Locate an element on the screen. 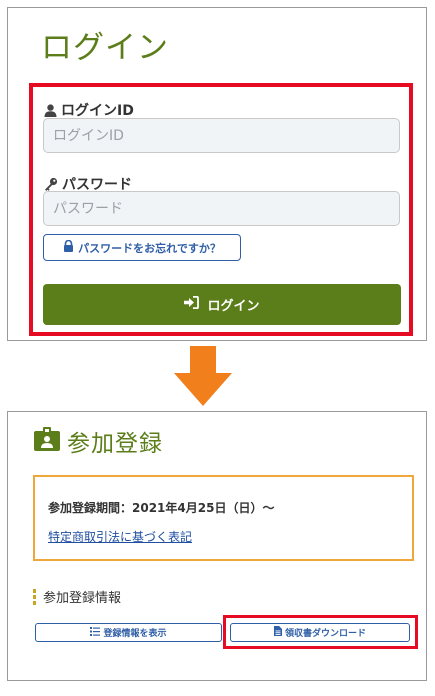 The height and width of the screenshot is (696, 435). key-icon is located at coordinates (51, 184).